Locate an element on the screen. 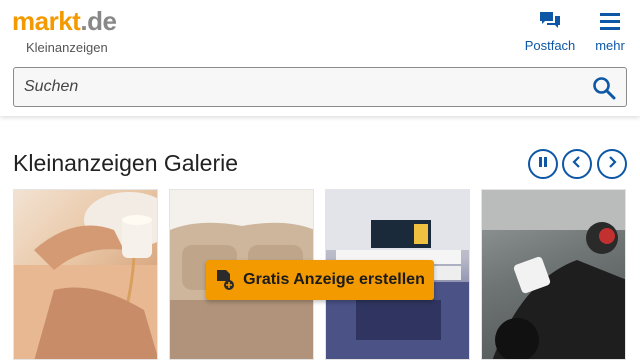  massage-photo is located at coordinates (85, 275).